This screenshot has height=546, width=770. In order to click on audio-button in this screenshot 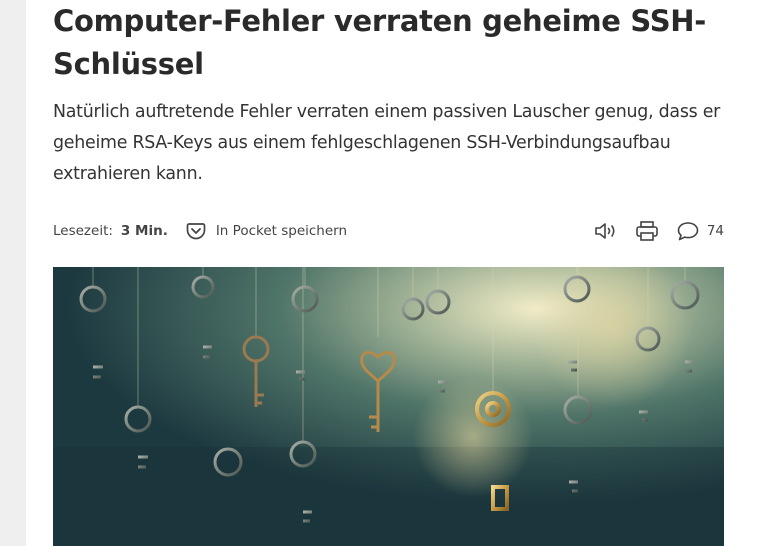, I will do `click(606, 231)`.